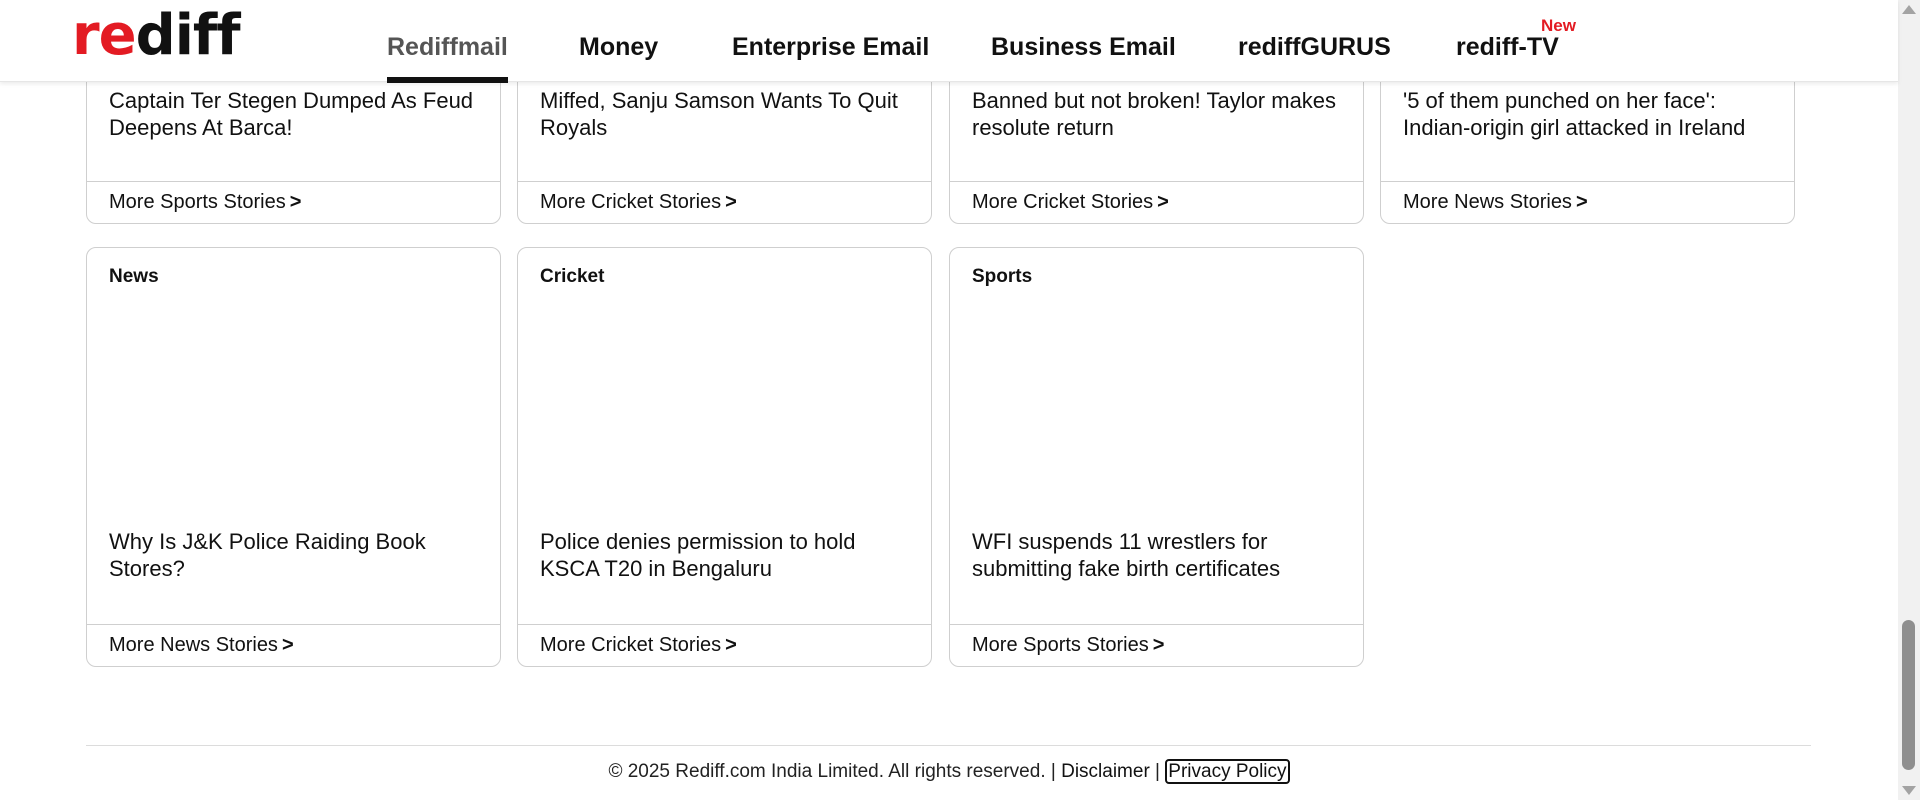  What do you see at coordinates (1002, 276) in the screenshot?
I see `card-category: Sports` at bounding box center [1002, 276].